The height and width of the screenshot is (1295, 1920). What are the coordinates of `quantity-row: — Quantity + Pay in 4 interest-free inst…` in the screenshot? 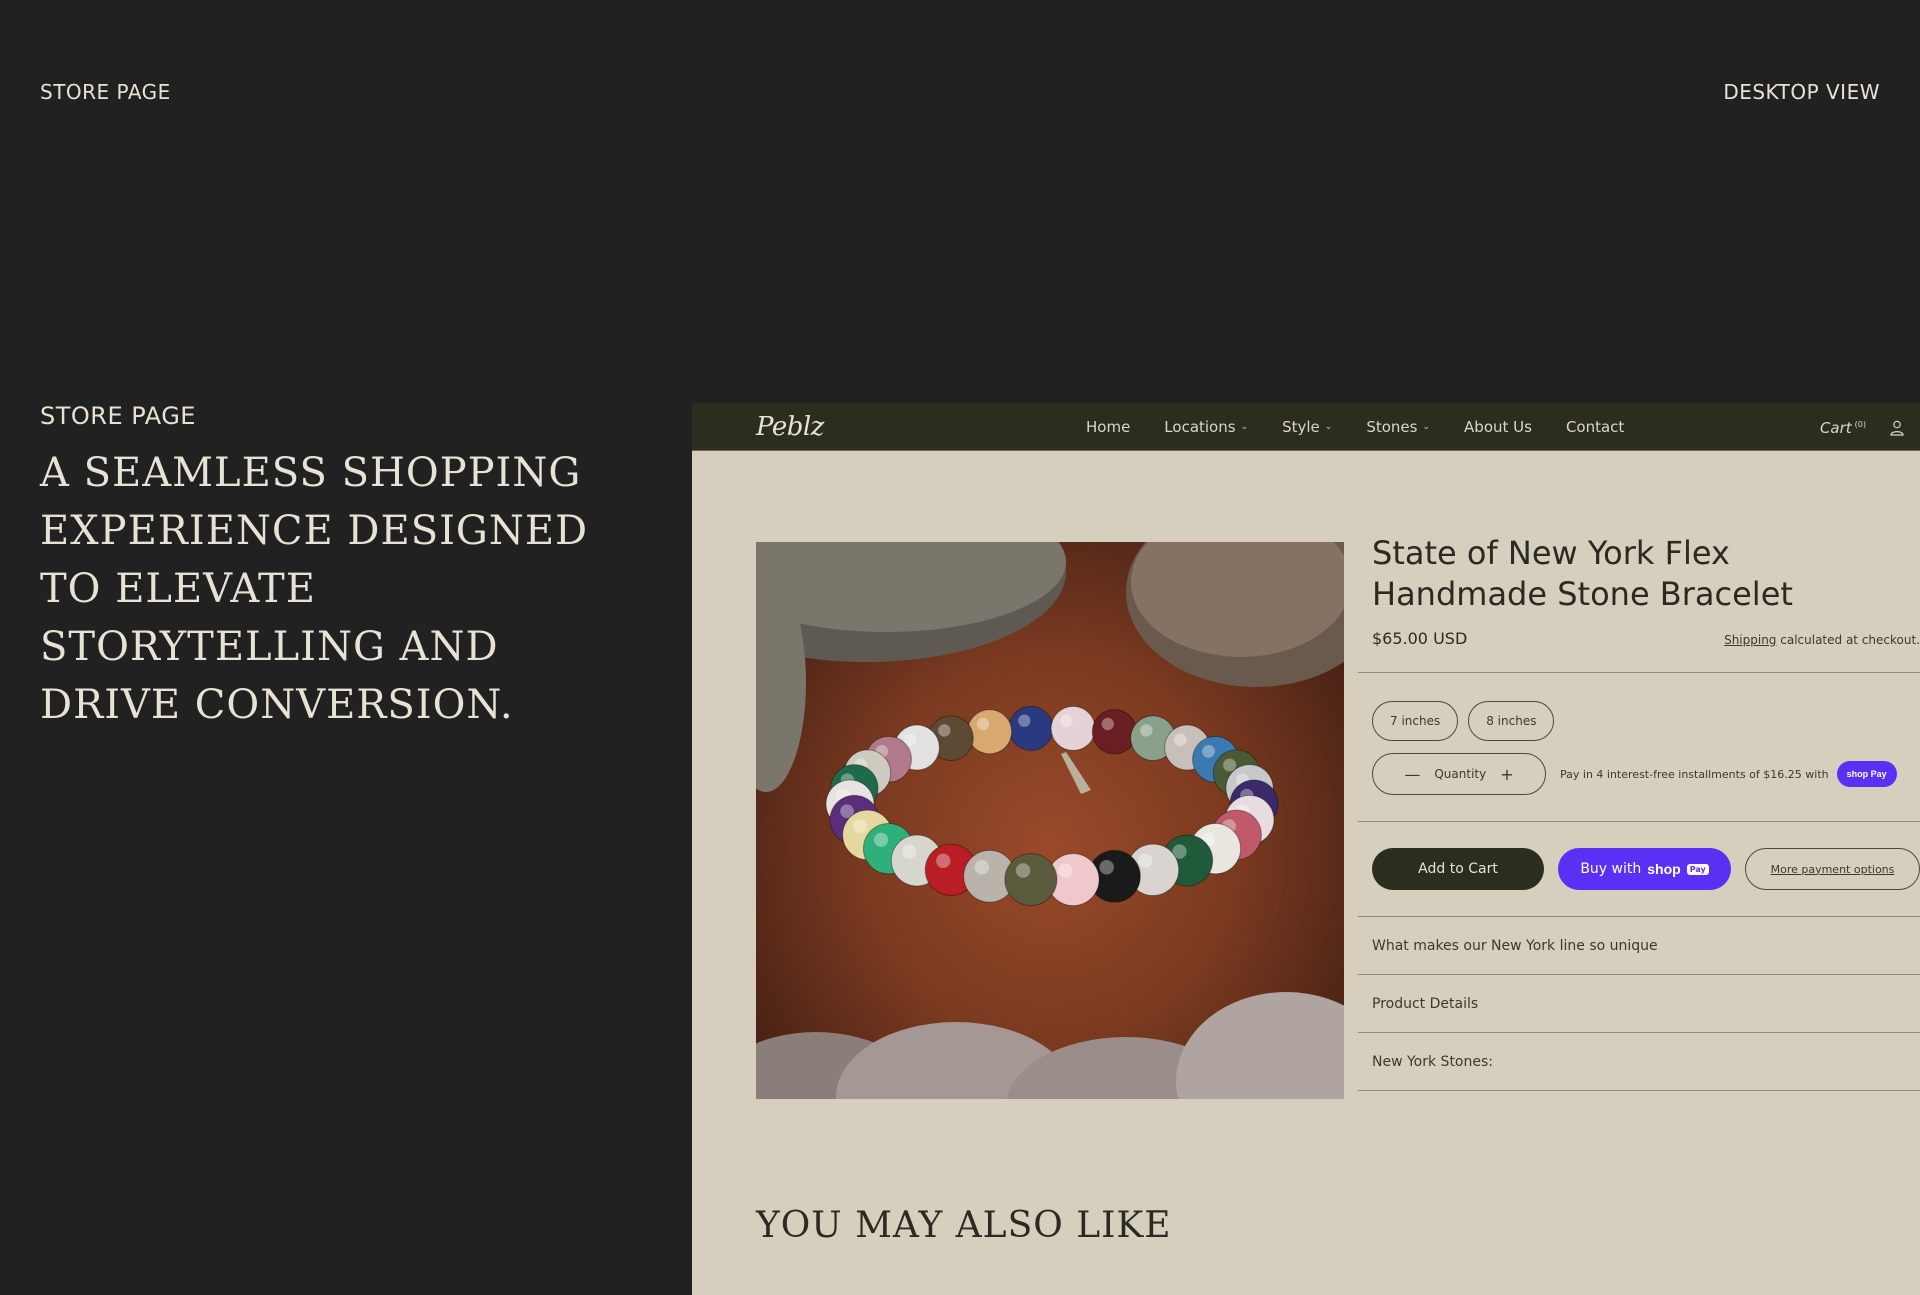 It's located at (1646, 774).